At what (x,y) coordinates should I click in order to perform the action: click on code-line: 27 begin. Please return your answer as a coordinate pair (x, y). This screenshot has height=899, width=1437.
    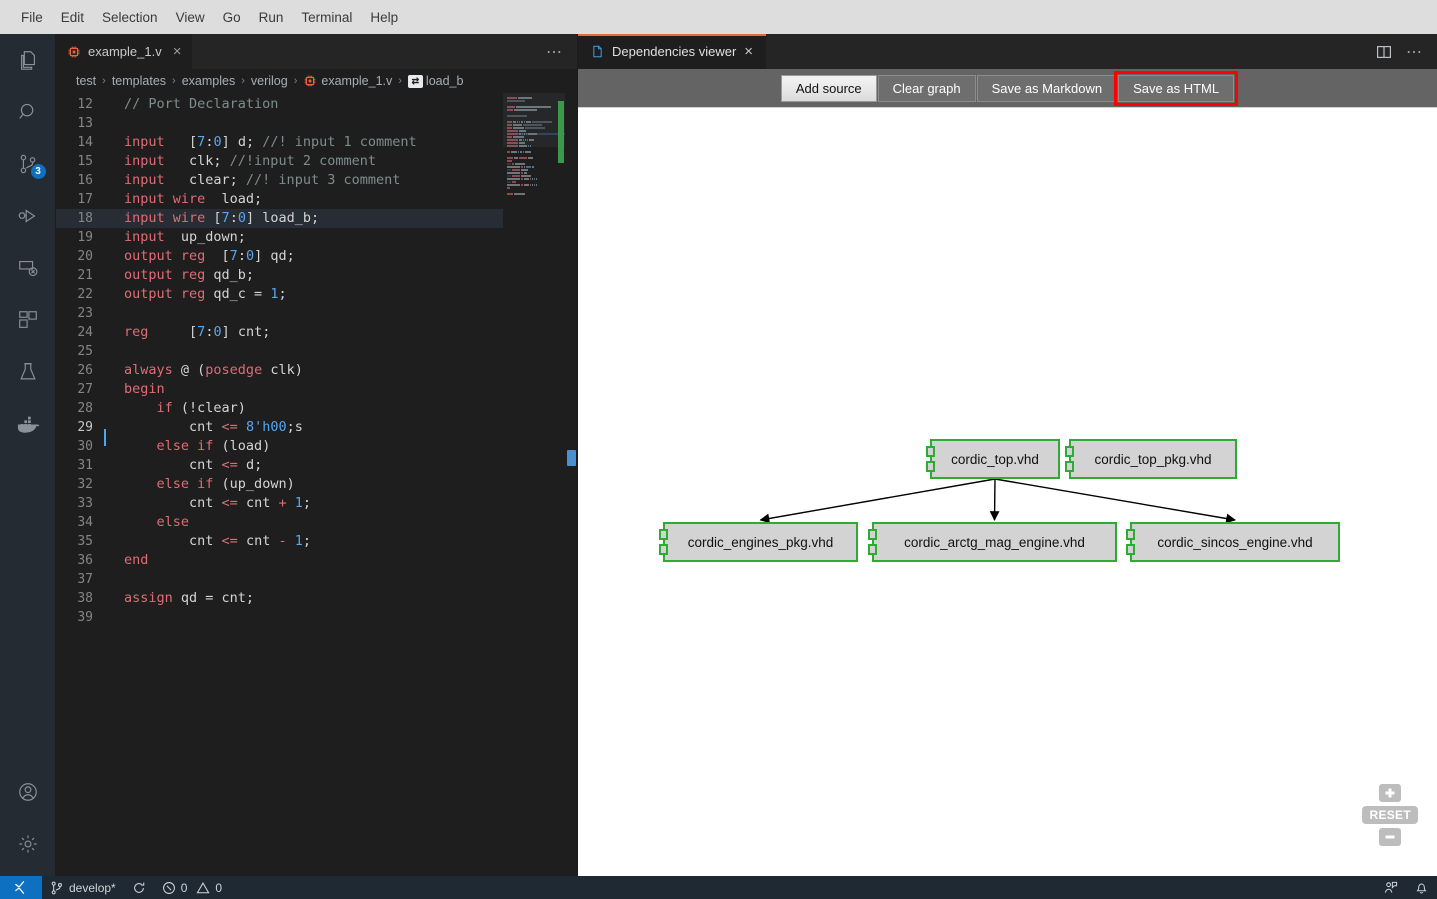
    Looking at the image, I should click on (316, 389).